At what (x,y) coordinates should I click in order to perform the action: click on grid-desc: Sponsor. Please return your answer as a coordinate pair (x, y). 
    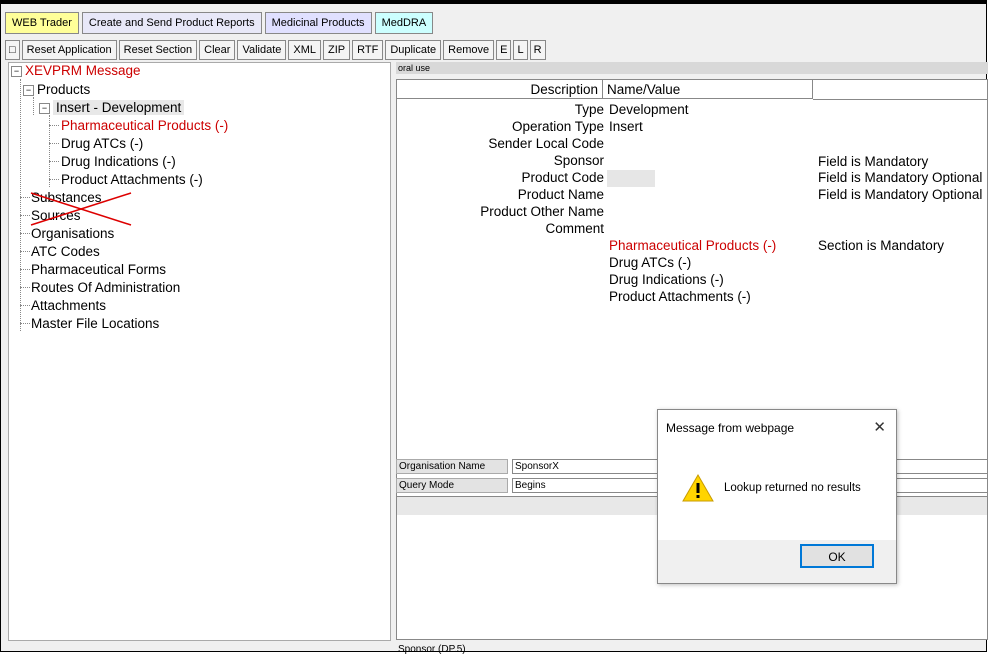
    Looking at the image, I should click on (578, 160).